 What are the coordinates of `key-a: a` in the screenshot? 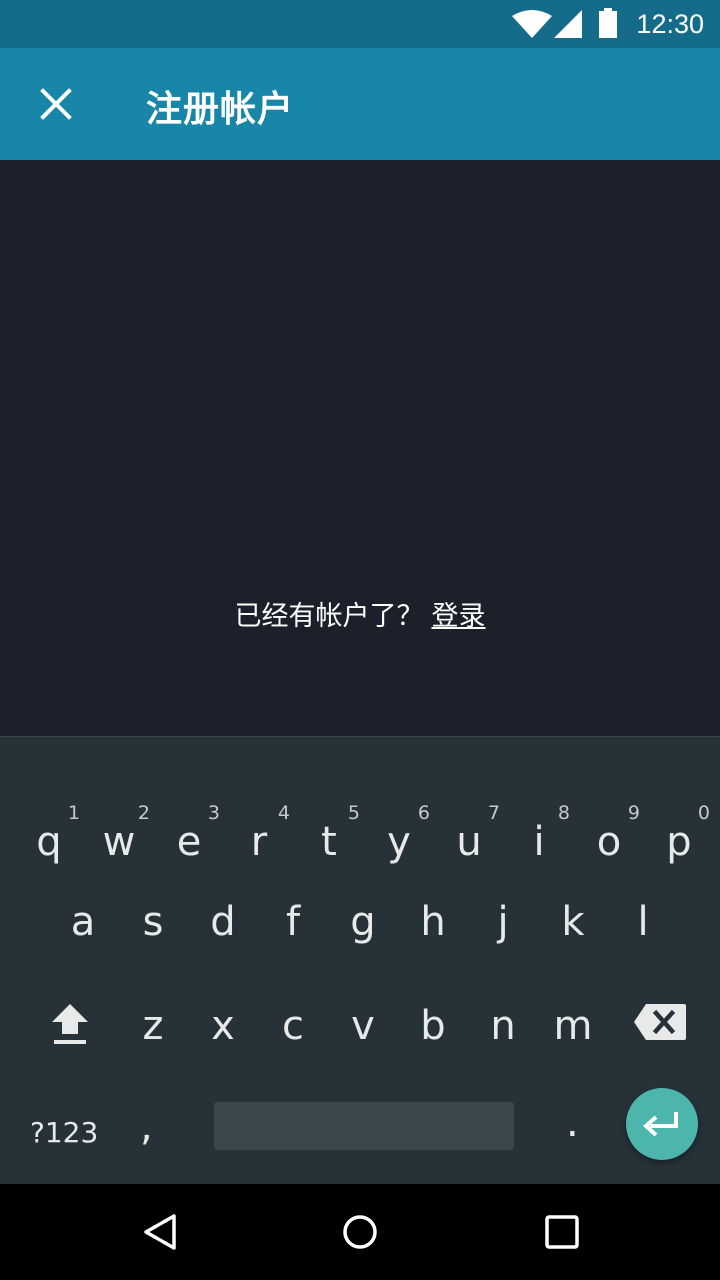 It's located at (83, 952).